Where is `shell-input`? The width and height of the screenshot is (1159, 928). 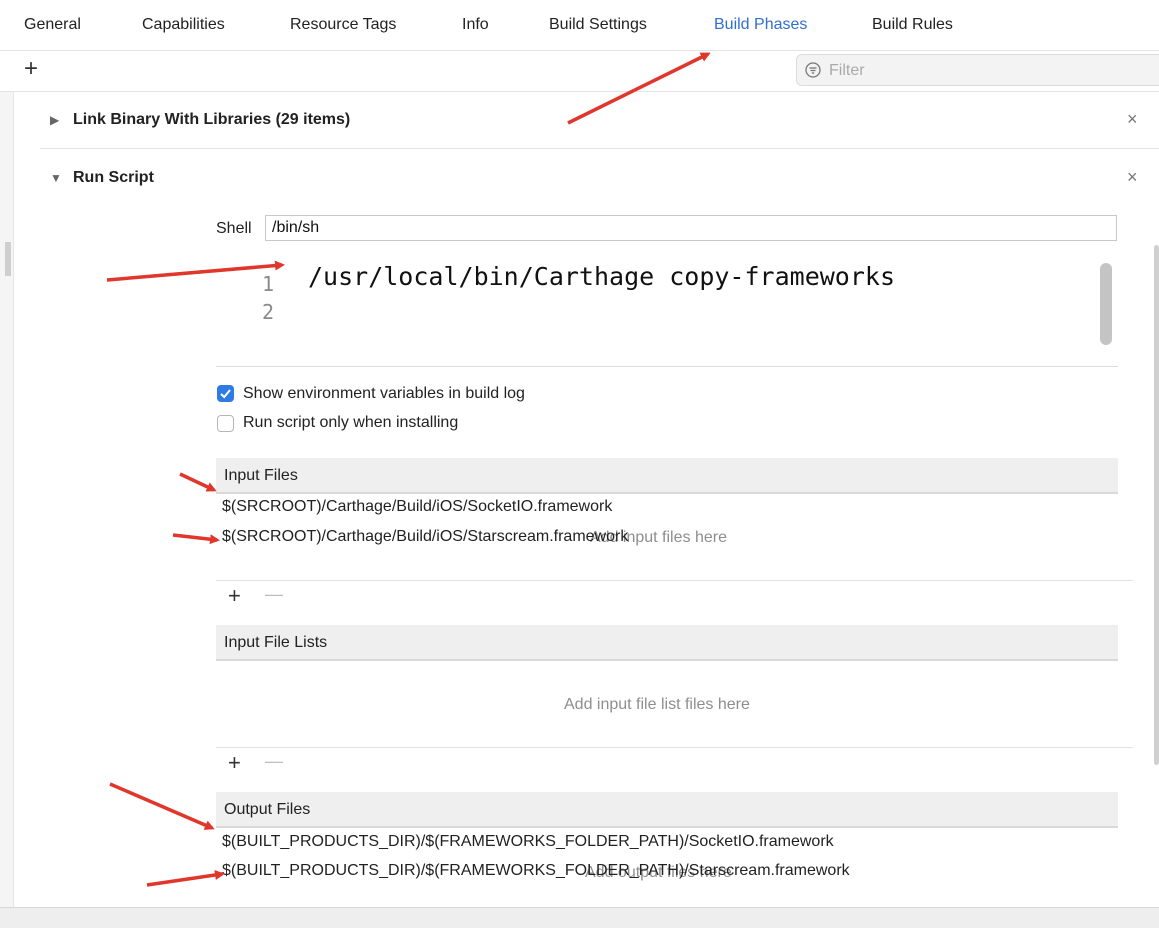 shell-input is located at coordinates (691, 228).